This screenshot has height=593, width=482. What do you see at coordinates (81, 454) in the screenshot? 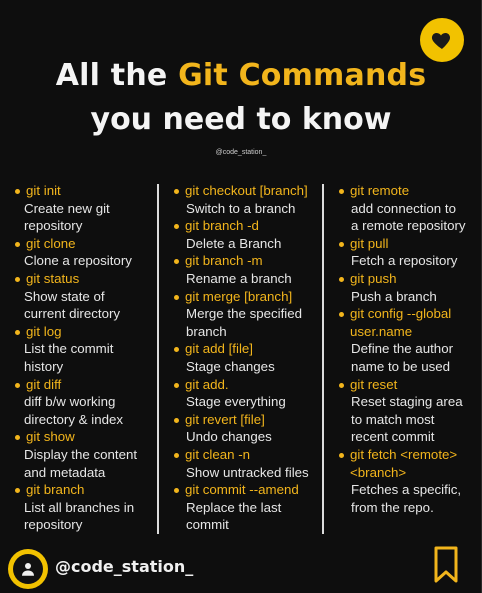
I see `command-description: Display the content` at bounding box center [81, 454].